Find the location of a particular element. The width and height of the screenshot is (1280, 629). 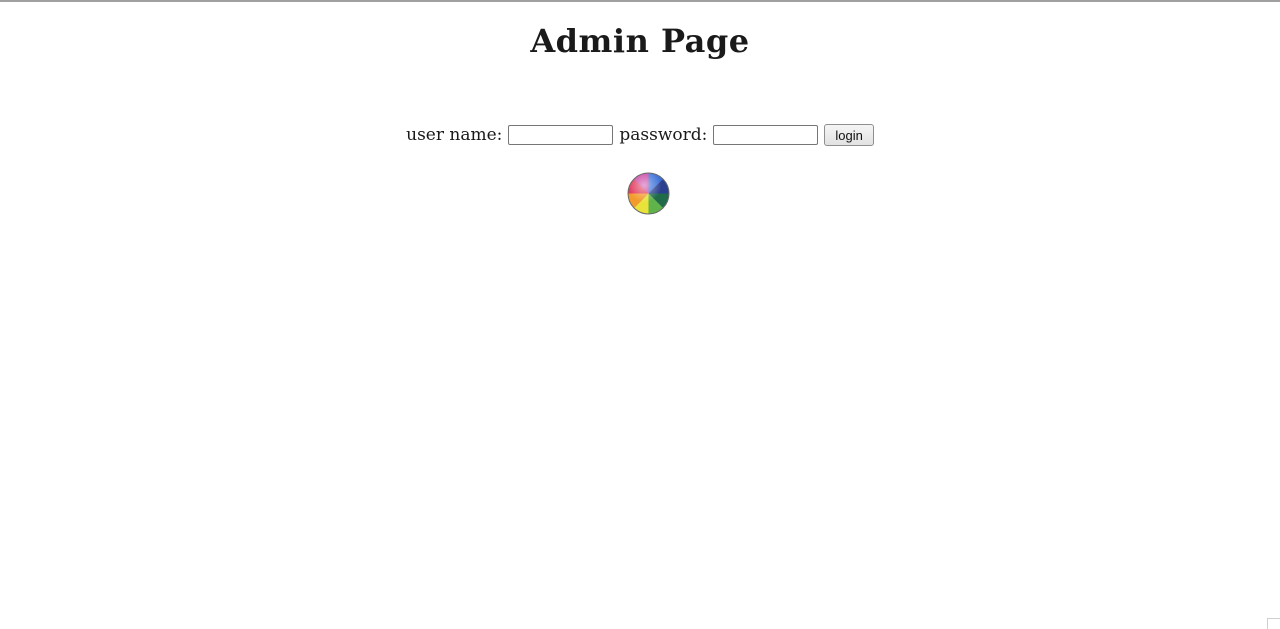

username-input is located at coordinates (561, 135).